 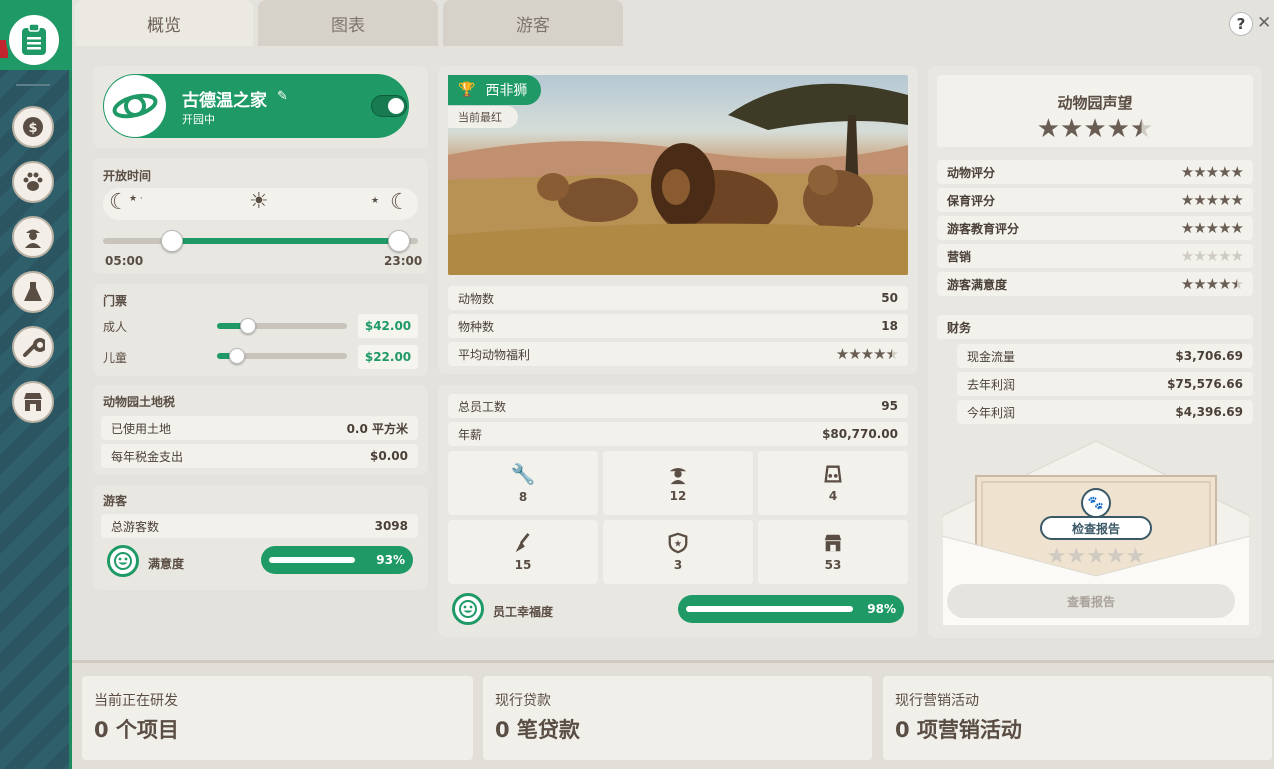 What do you see at coordinates (678, 406) in the screenshot?
I see `total-staff-row: 总员工数 95` at bounding box center [678, 406].